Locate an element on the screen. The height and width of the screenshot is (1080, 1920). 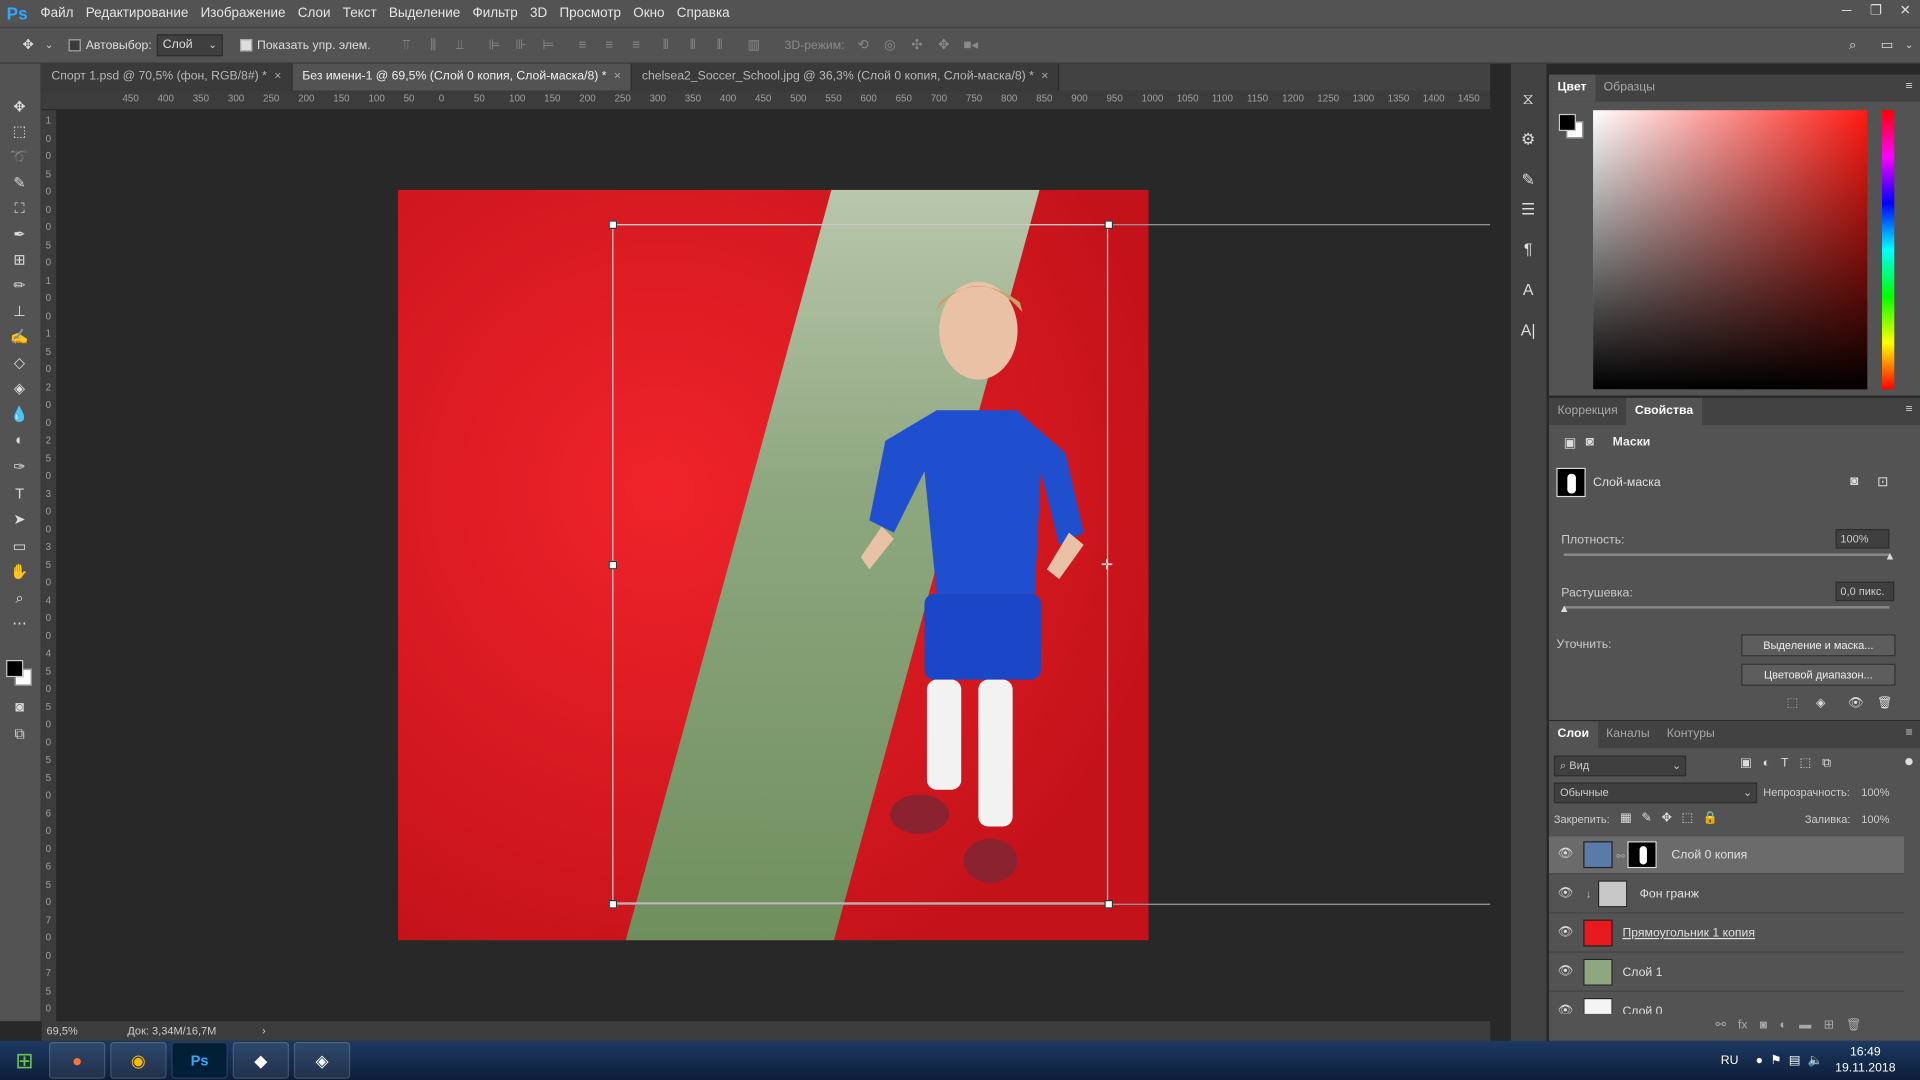
start-button: ⊞ is located at coordinates (24, 1060).